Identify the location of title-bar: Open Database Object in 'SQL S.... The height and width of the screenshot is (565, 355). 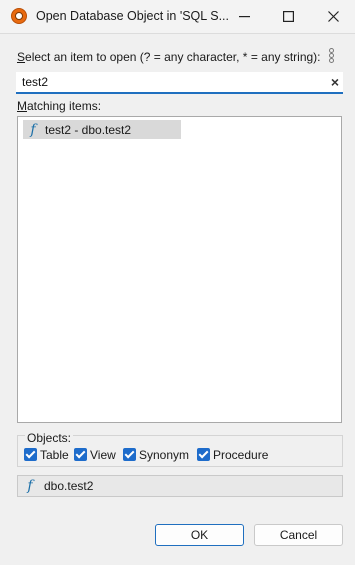
(177, 16).